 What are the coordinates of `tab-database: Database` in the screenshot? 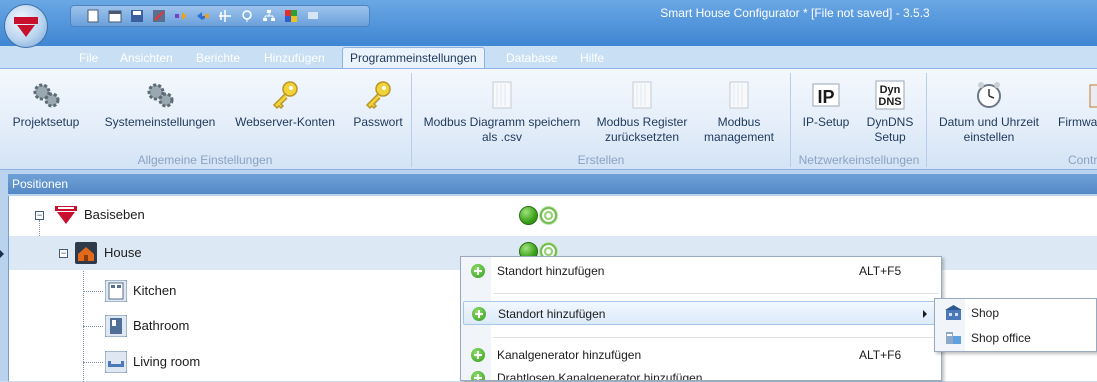 It's located at (531, 58).